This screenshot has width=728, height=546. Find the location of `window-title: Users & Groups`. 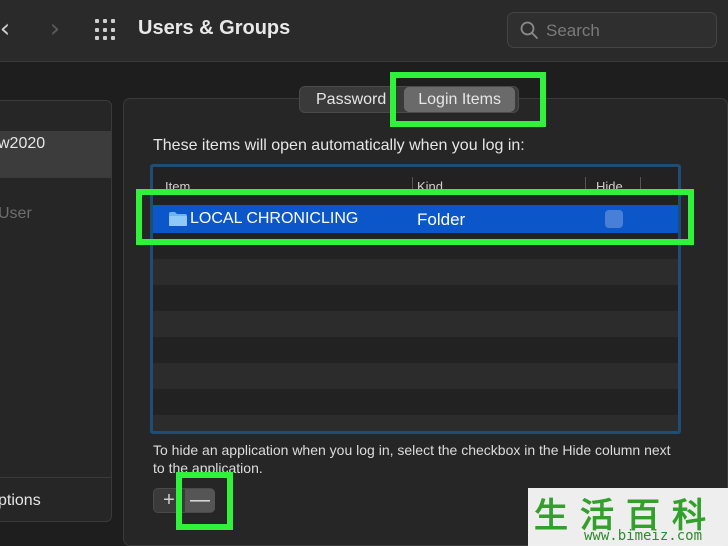

window-title: Users & Groups is located at coordinates (214, 28).